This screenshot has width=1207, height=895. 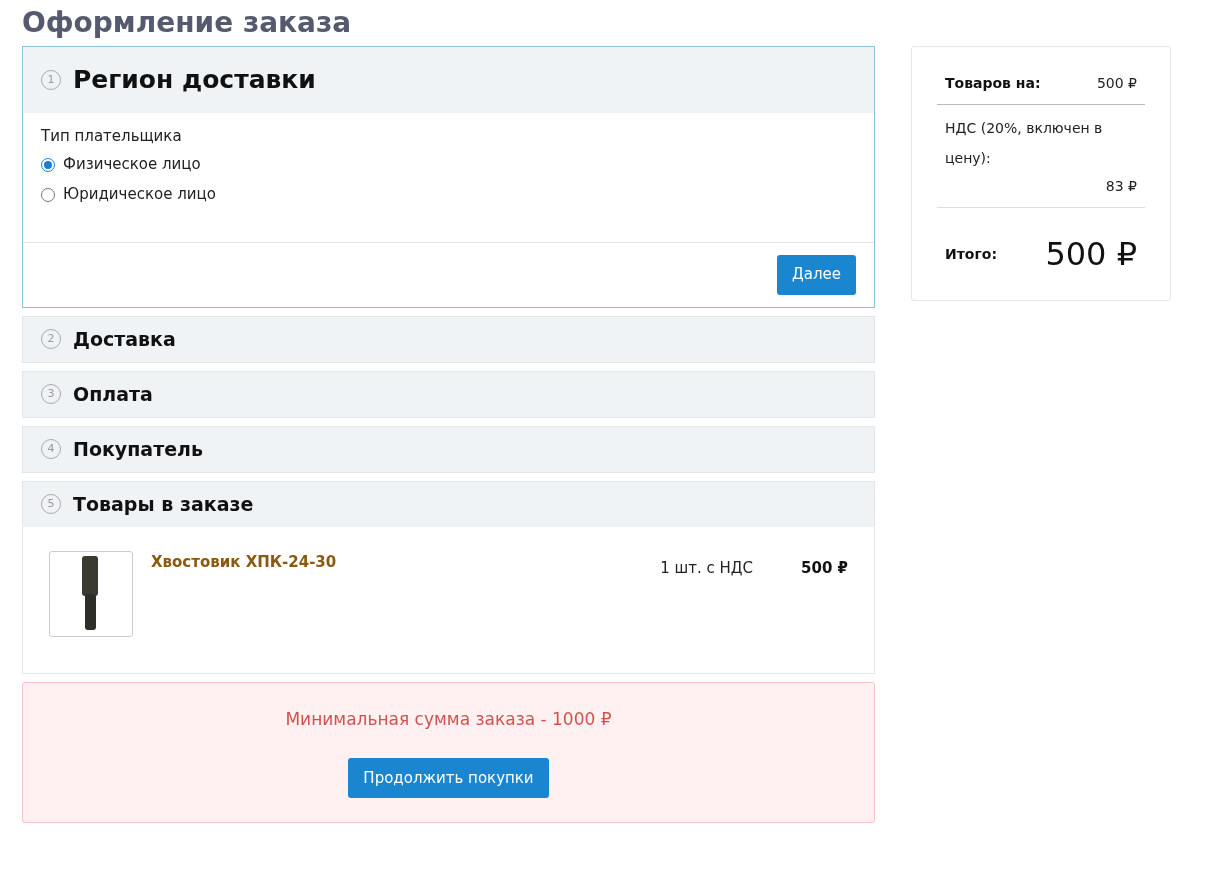 I want to click on product-price: 500 ₽, so click(x=824, y=568).